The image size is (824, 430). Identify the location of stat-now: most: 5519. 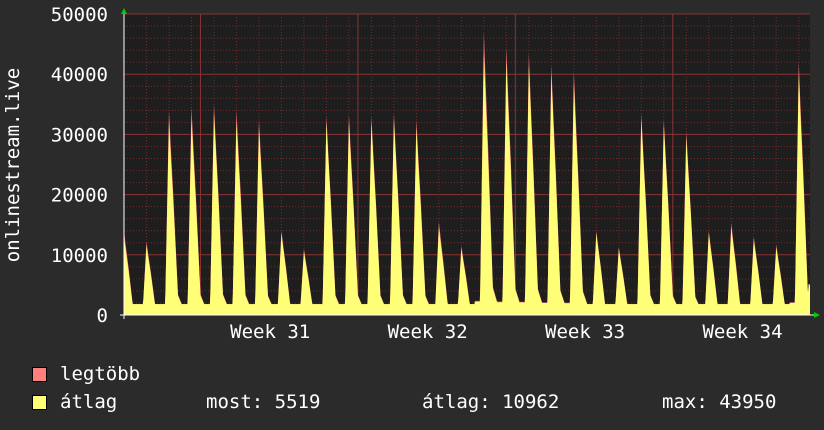
(263, 402).